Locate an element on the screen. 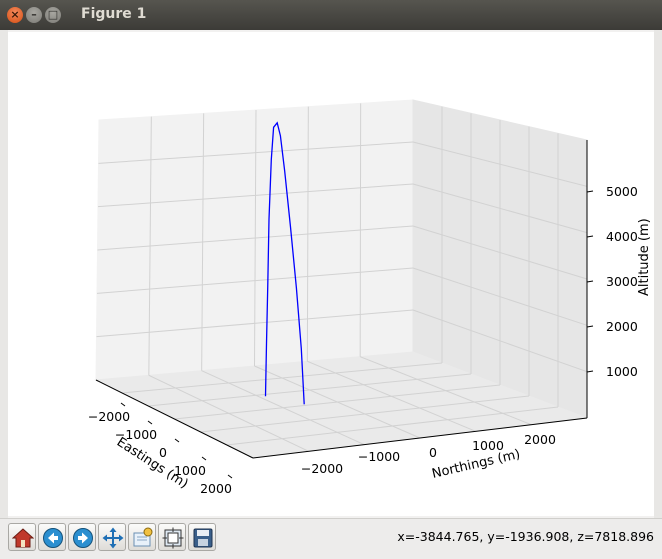  save-button is located at coordinates (202, 537).